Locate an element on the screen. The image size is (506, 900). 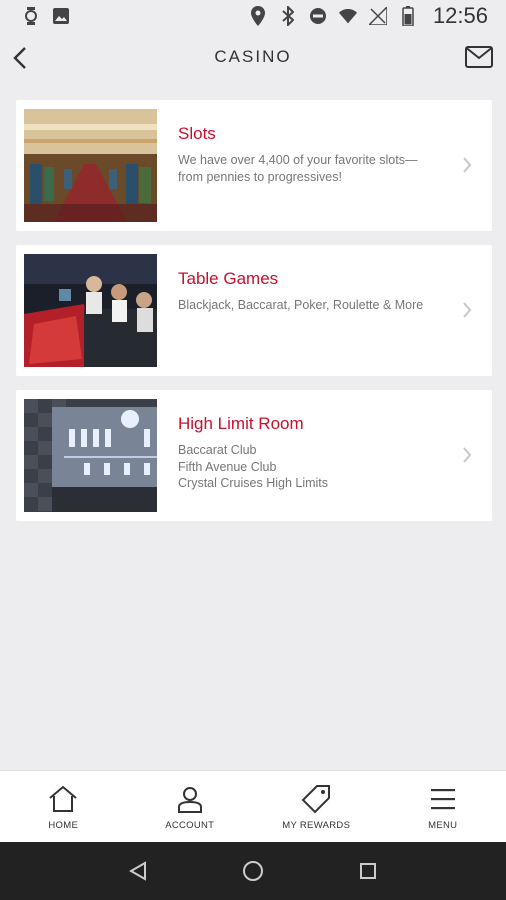
chevron-left-icon is located at coordinates (19, 58).